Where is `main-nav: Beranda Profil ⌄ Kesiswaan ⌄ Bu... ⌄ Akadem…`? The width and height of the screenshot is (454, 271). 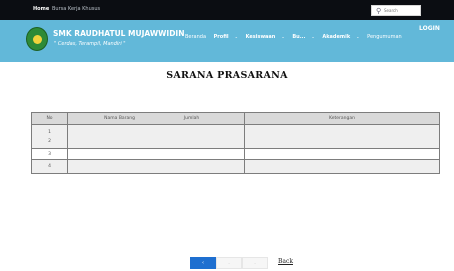 main-nav: Beranda Profil ⌄ Kesiswaan ⌄ Bu... ⌄ Akadem… is located at coordinates (296, 37).